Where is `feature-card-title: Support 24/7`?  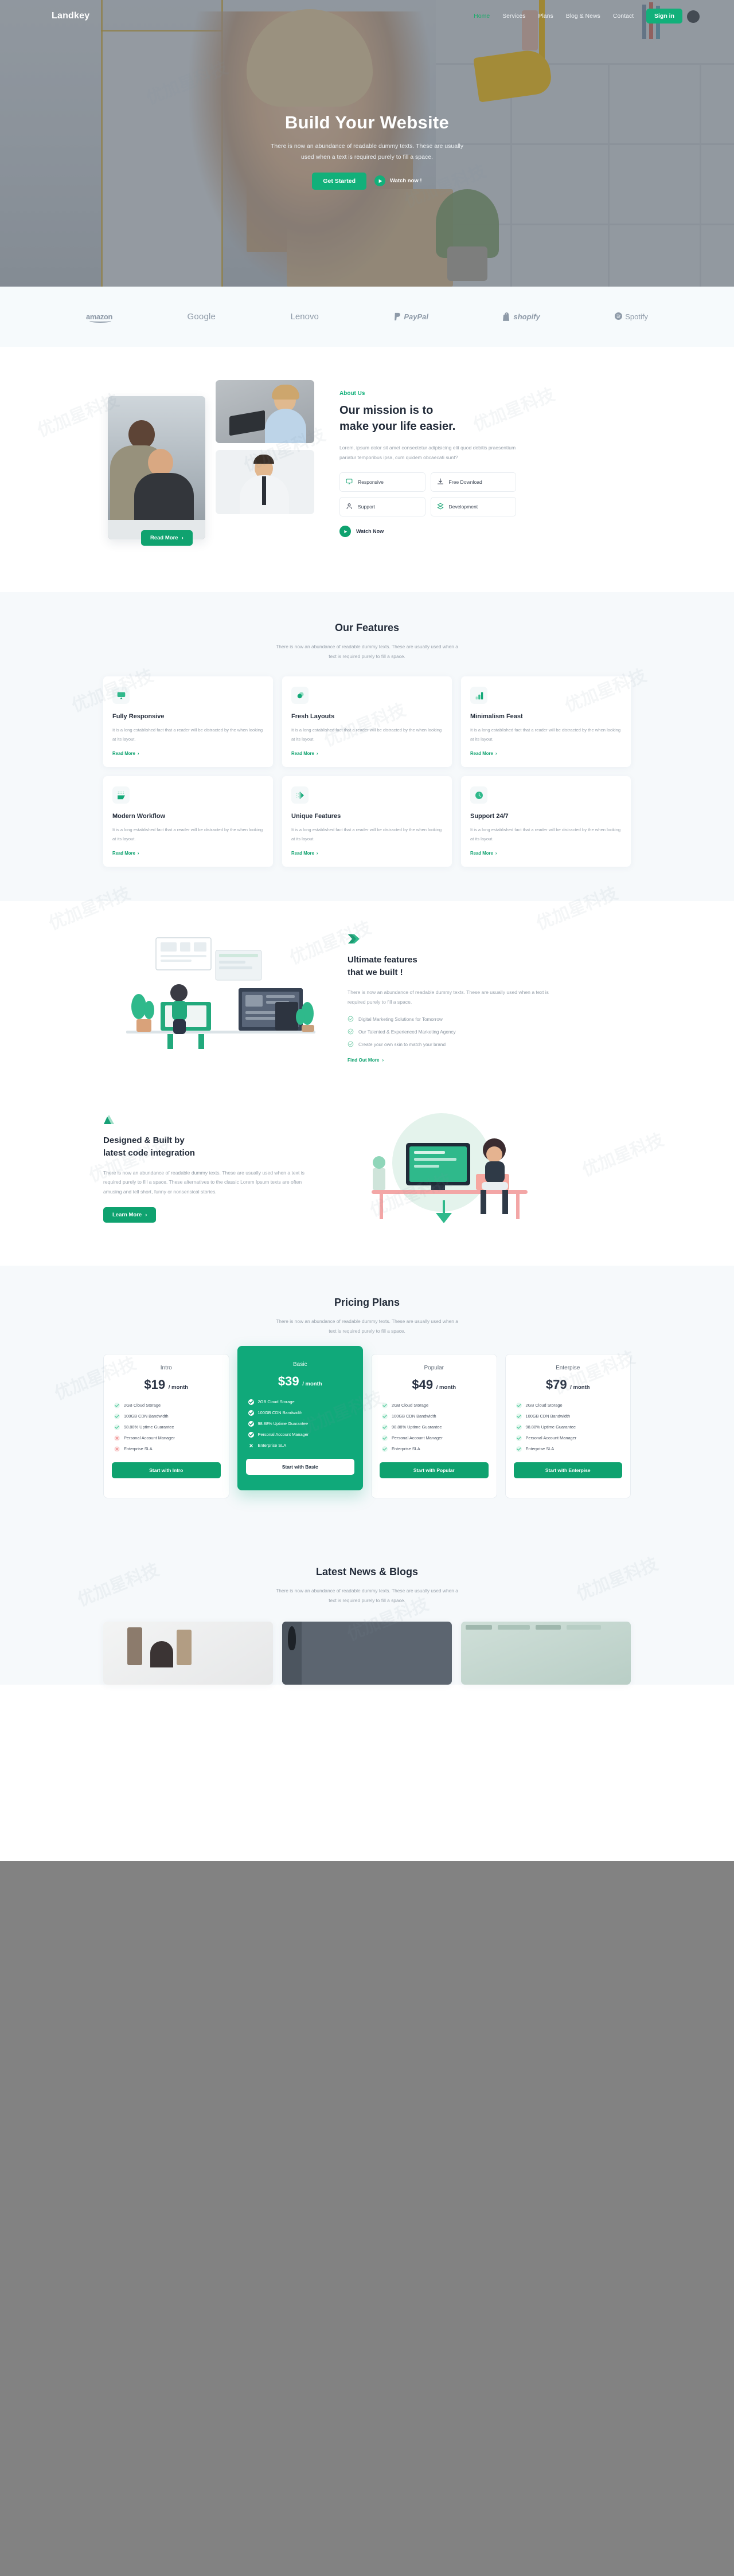
feature-card-title: Support 24/7 is located at coordinates (489, 816).